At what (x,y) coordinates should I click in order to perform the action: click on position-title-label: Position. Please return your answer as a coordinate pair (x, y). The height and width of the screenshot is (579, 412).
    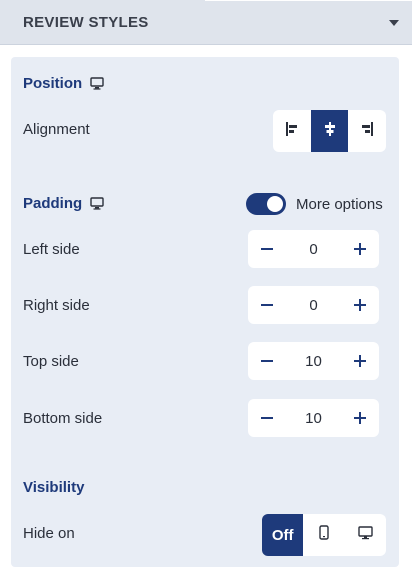
    Looking at the image, I should click on (53, 83).